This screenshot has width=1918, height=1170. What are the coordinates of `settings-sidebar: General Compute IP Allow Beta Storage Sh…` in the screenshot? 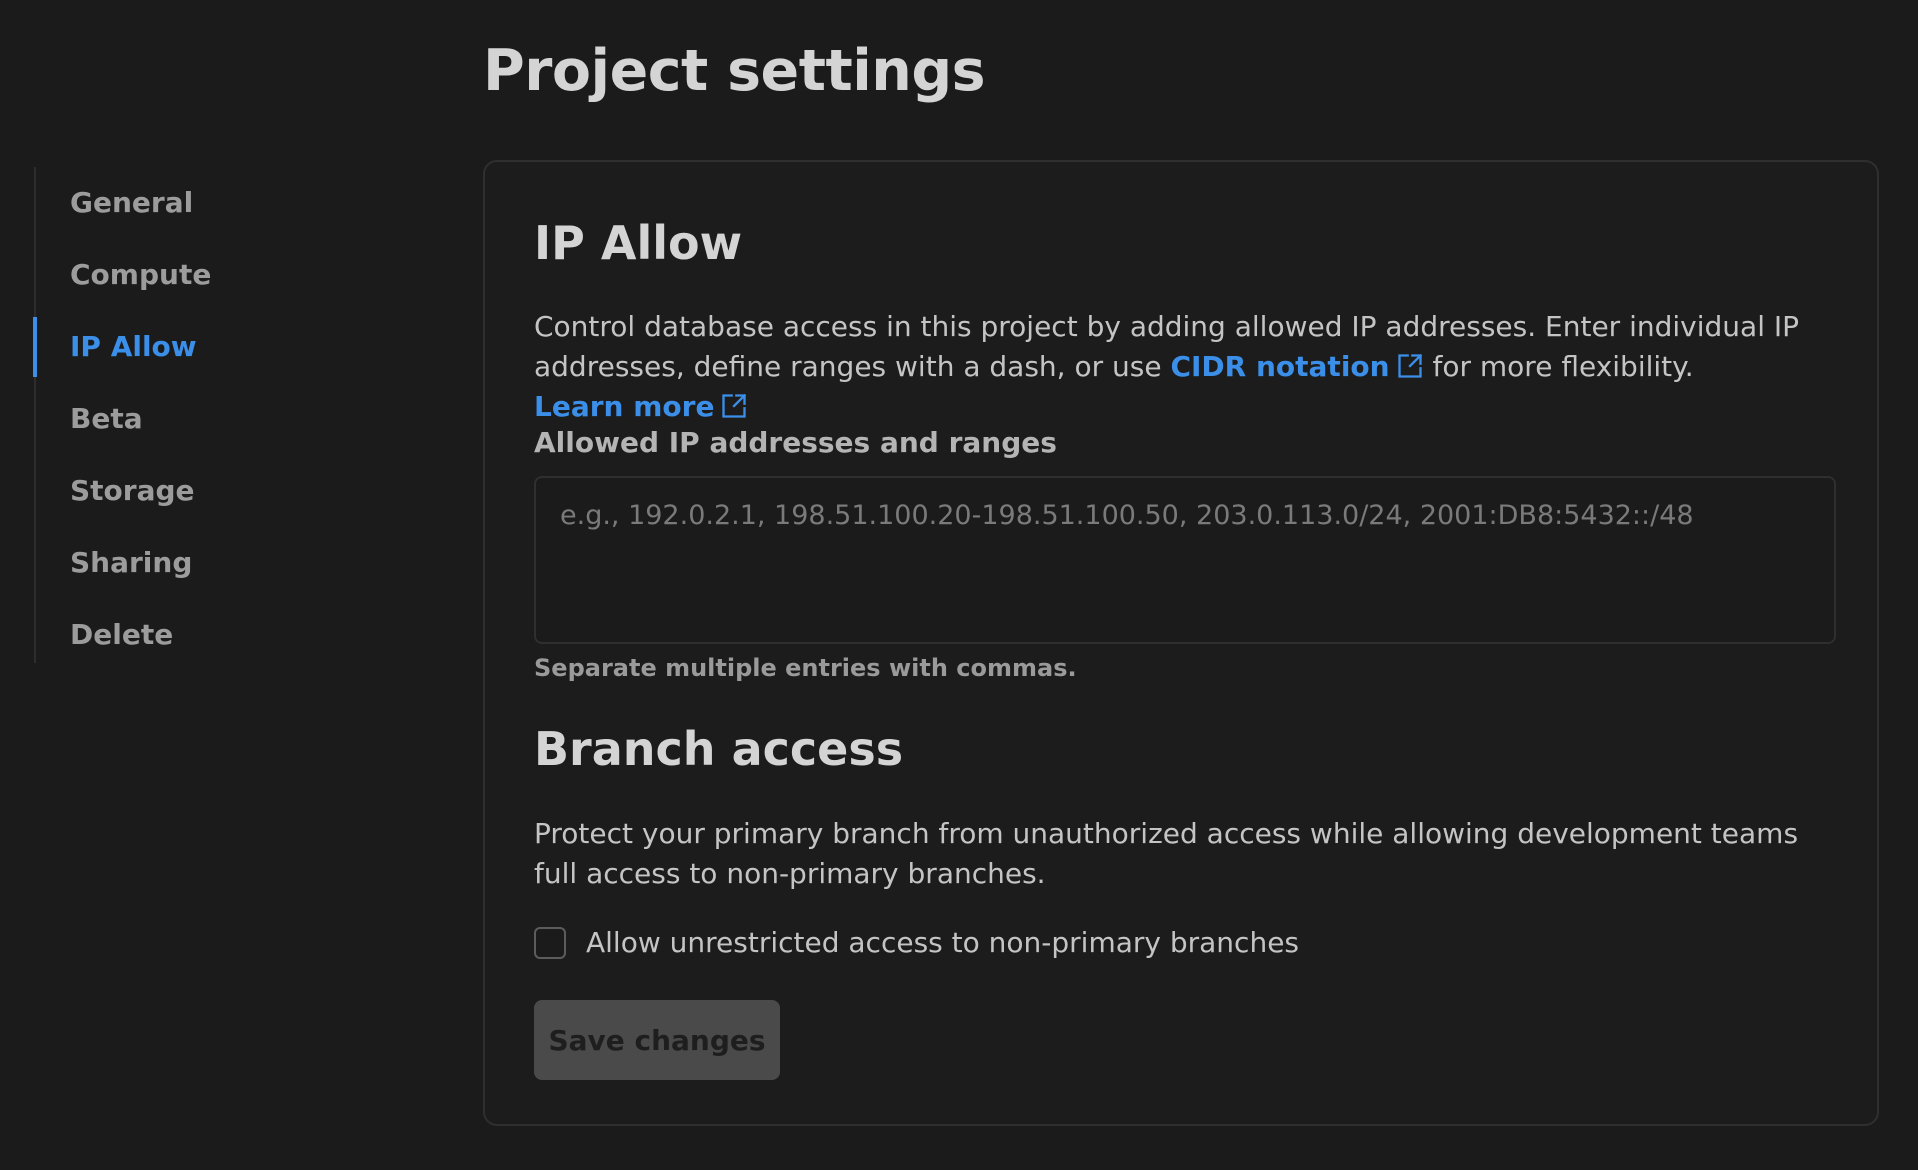 It's located at (224, 415).